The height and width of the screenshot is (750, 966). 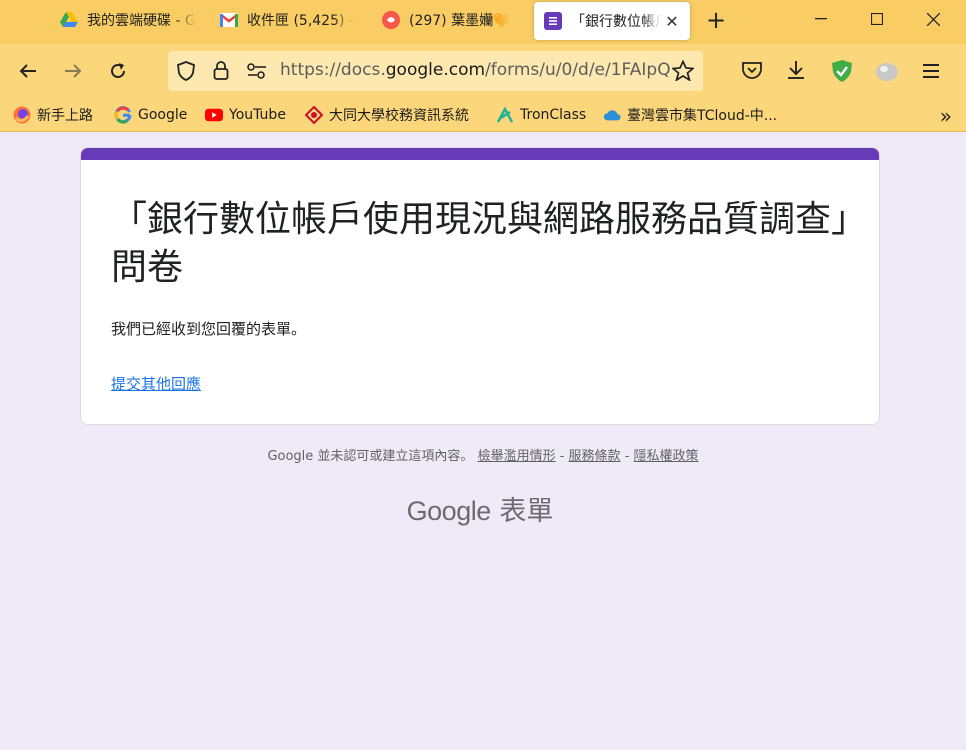 What do you see at coordinates (716, 20) in the screenshot?
I see `new-tab-button: +` at bounding box center [716, 20].